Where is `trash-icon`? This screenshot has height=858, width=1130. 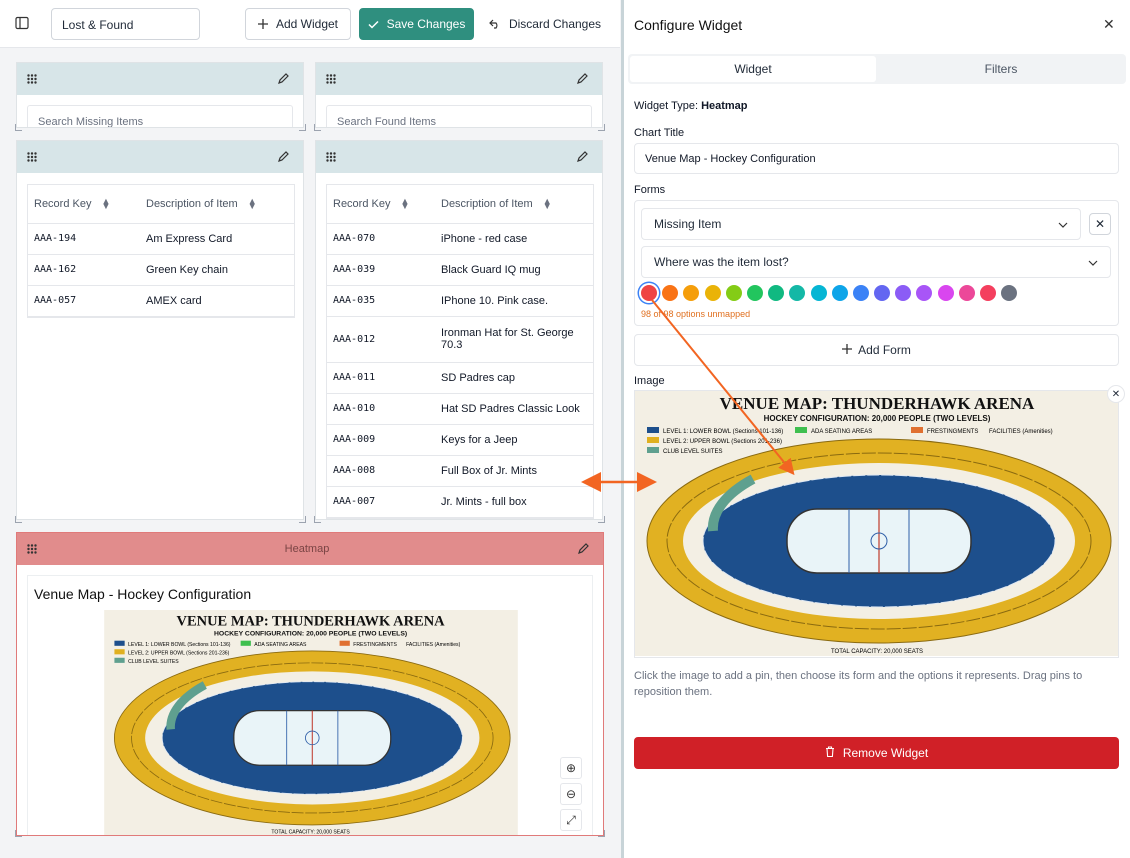 trash-icon is located at coordinates (830, 753).